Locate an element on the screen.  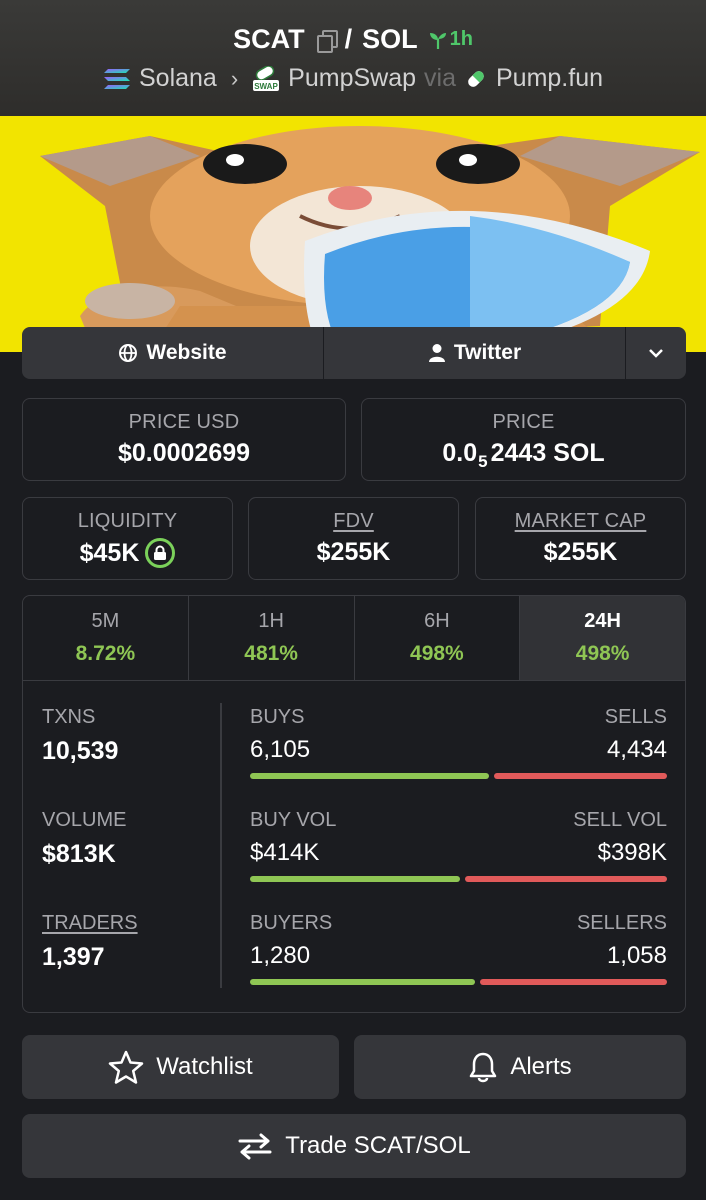
buyers-sellers-stat: BUYERS SELLERS 1,280 1,058 is located at coordinates (458, 948).